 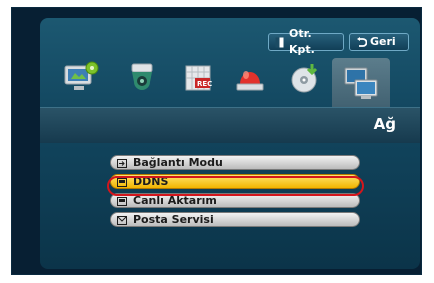 What do you see at coordinates (122, 220) in the screenshot?
I see `mail-icon` at bounding box center [122, 220].